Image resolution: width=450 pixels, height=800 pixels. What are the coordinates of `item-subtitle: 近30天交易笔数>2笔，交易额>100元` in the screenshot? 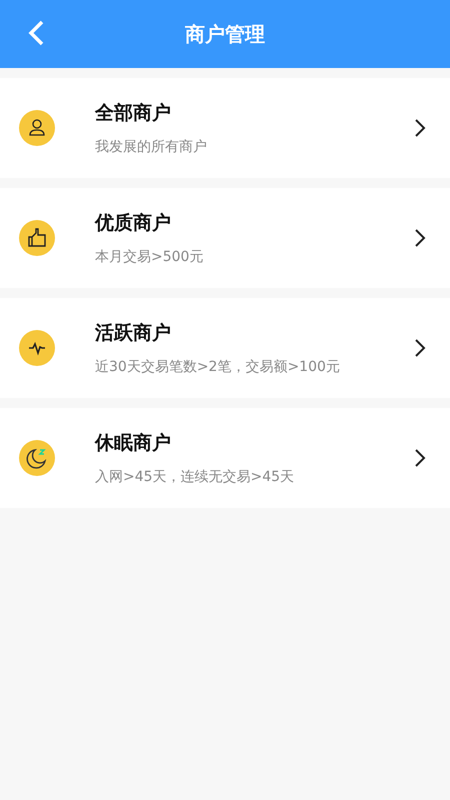 It's located at (218, 367).